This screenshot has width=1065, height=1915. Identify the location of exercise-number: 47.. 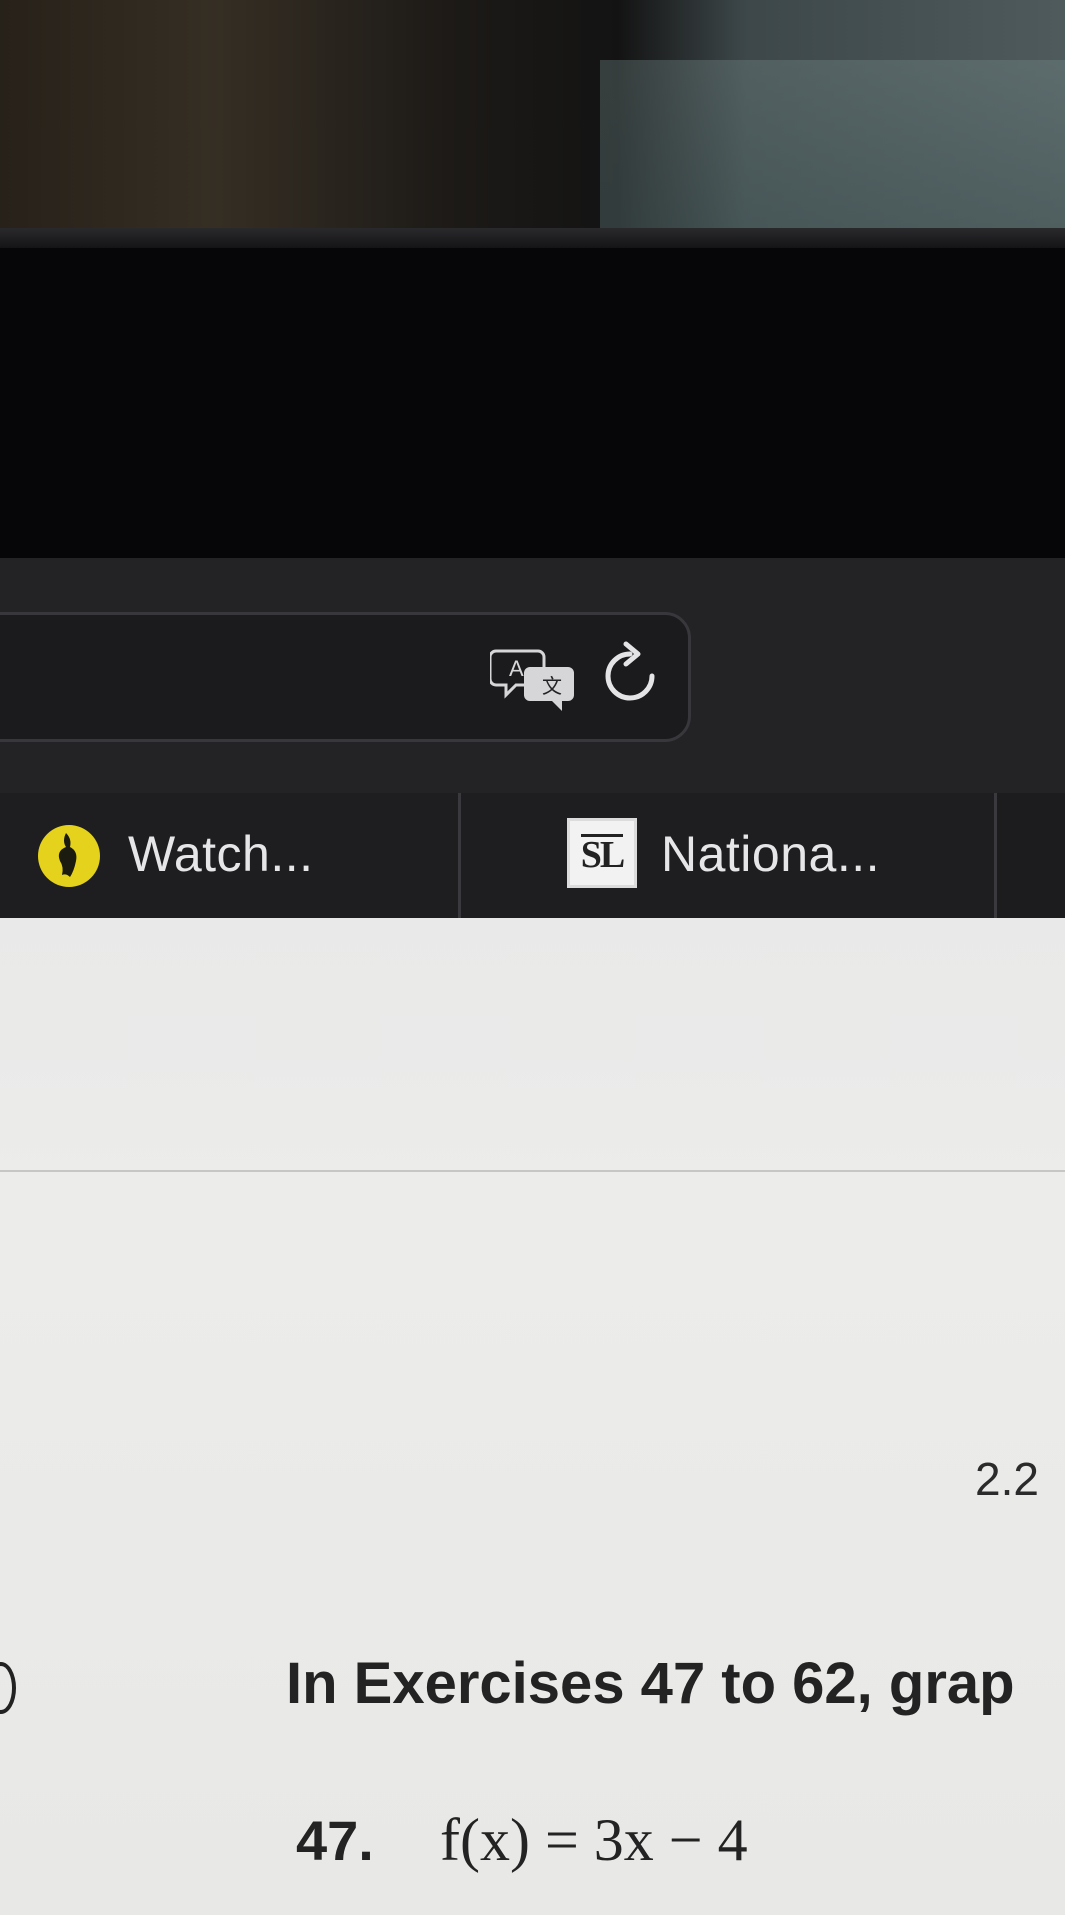
(335, 1840).